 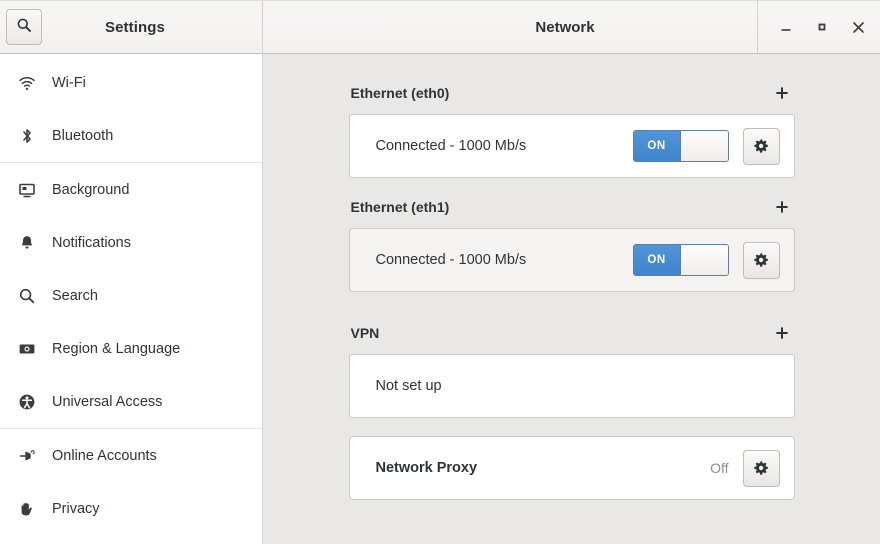 What do you see at coordinates (572, 333) in the screenshot?
I see `section-header-vpn: VPN` at bounding box center [572, 333].